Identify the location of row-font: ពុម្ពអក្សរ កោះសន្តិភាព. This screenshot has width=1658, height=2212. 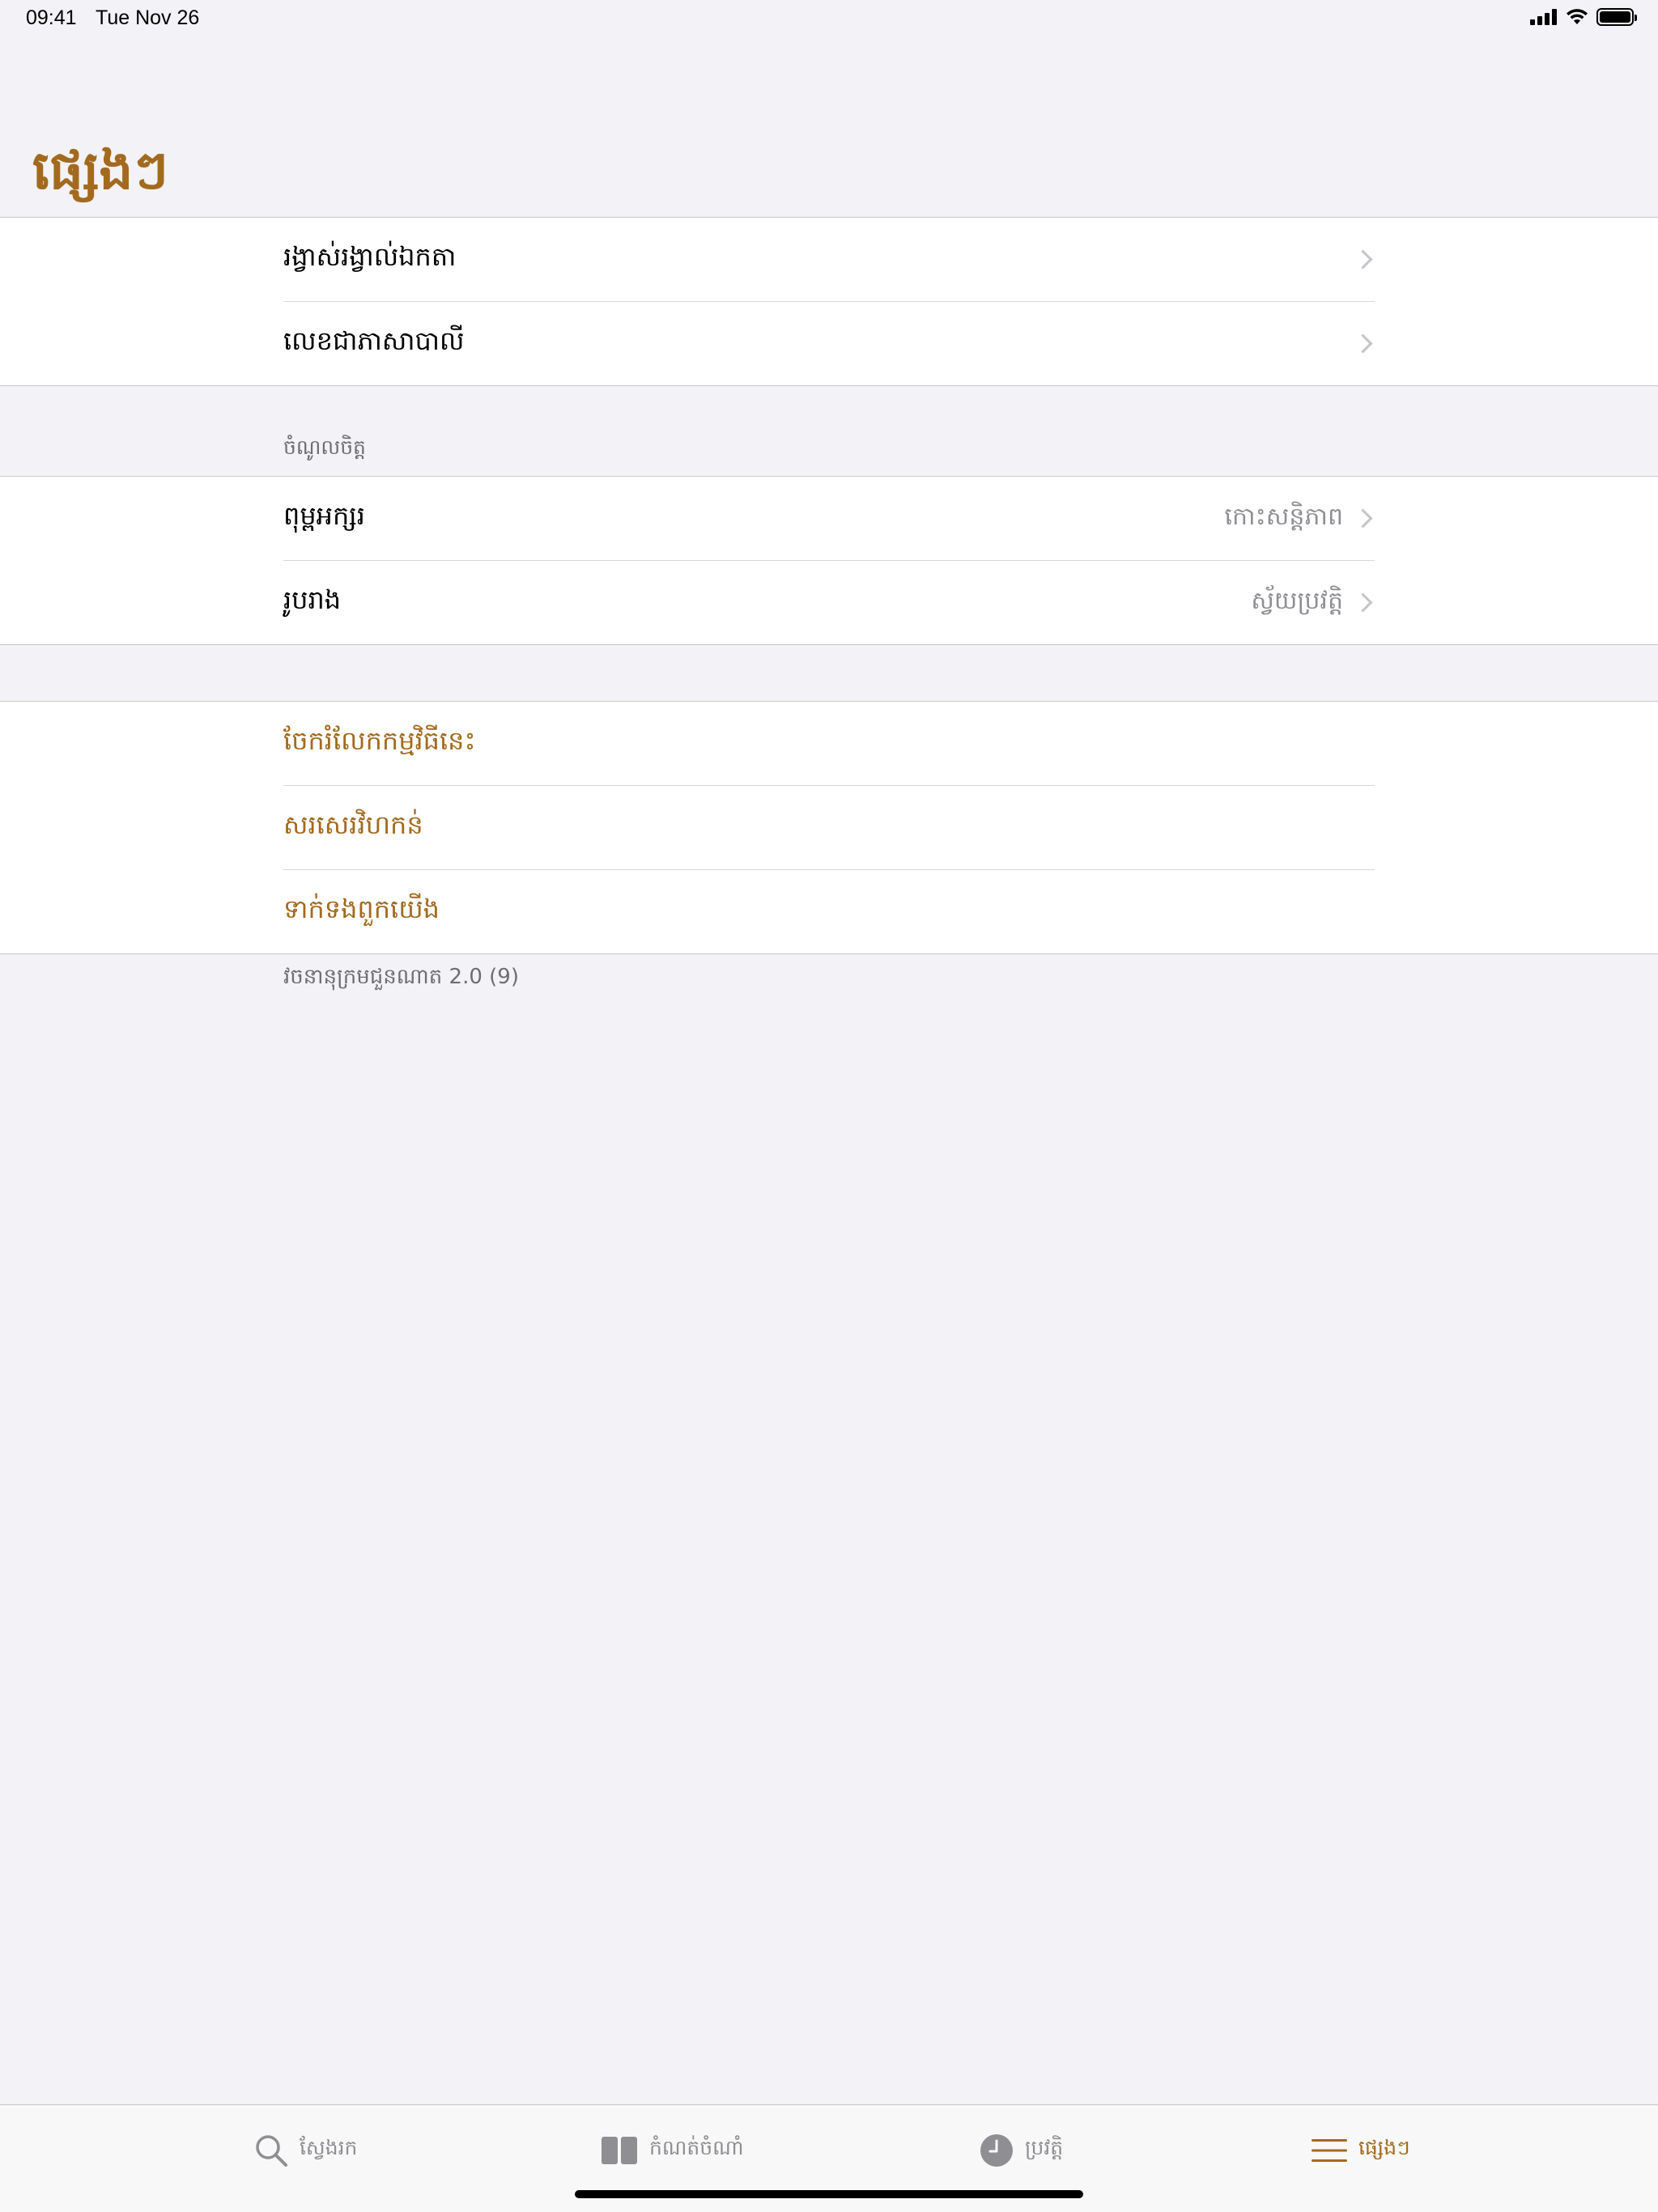
(829, 519).